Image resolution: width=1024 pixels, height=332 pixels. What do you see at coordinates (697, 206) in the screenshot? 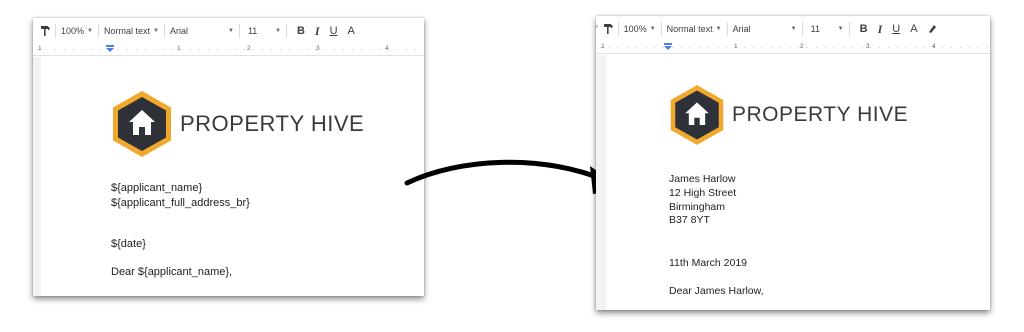
I see `address-line-2: Birmingham` at bounding box center [697, 206].